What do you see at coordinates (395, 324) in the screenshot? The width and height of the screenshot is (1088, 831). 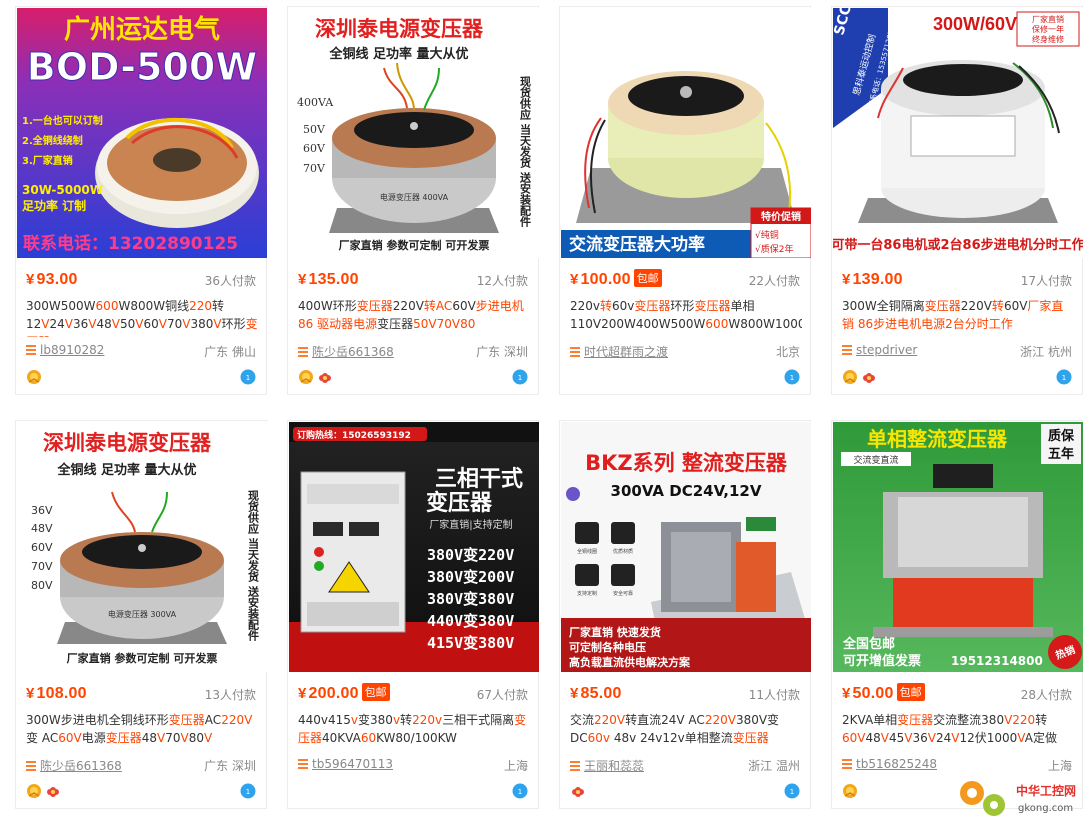 I see `title-text: 变压器` at bounding box center [395, 324].